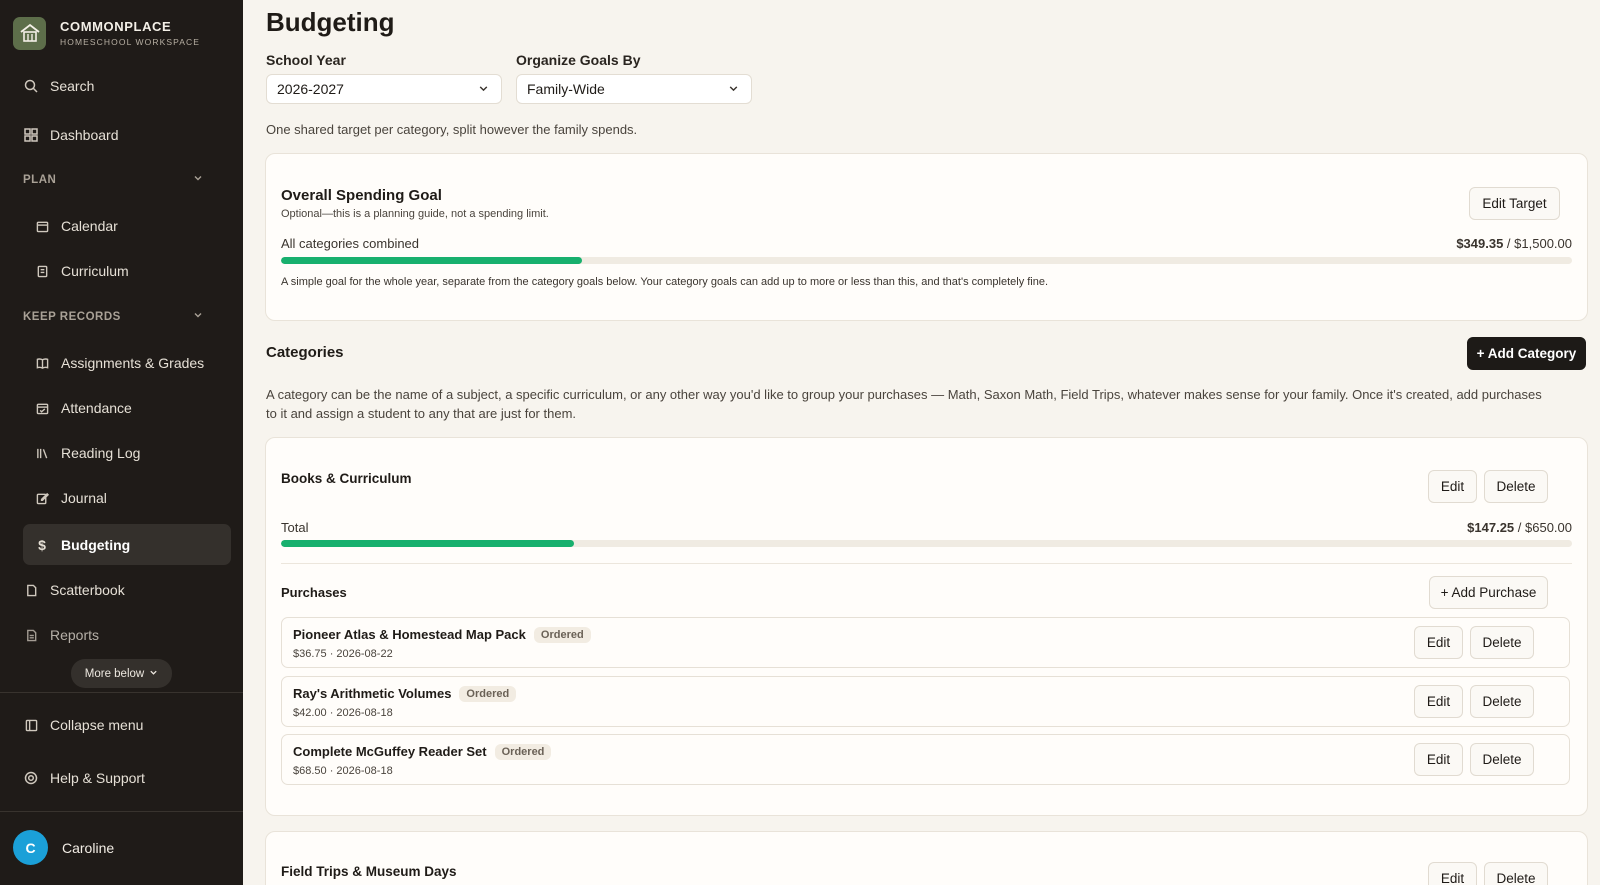  What do you see at coordinates (405, 694) in the screenshot?
I see `purchase-title: Ray's Arithmetic Volumes Ordered` at bounding box center [405, 694].